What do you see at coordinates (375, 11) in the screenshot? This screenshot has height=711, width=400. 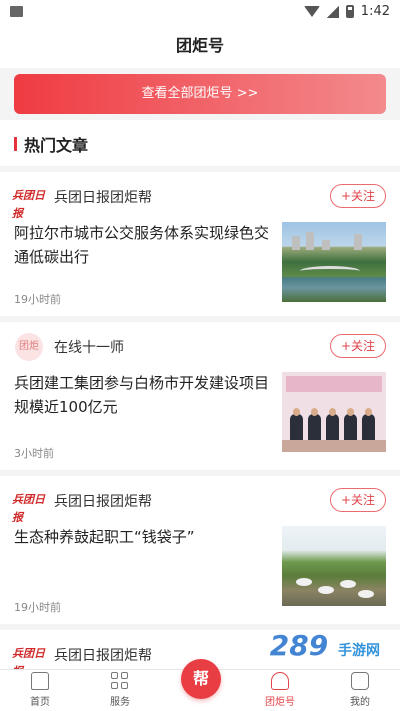 I see `status-time: 1:42` at bounding box center [375, 11].